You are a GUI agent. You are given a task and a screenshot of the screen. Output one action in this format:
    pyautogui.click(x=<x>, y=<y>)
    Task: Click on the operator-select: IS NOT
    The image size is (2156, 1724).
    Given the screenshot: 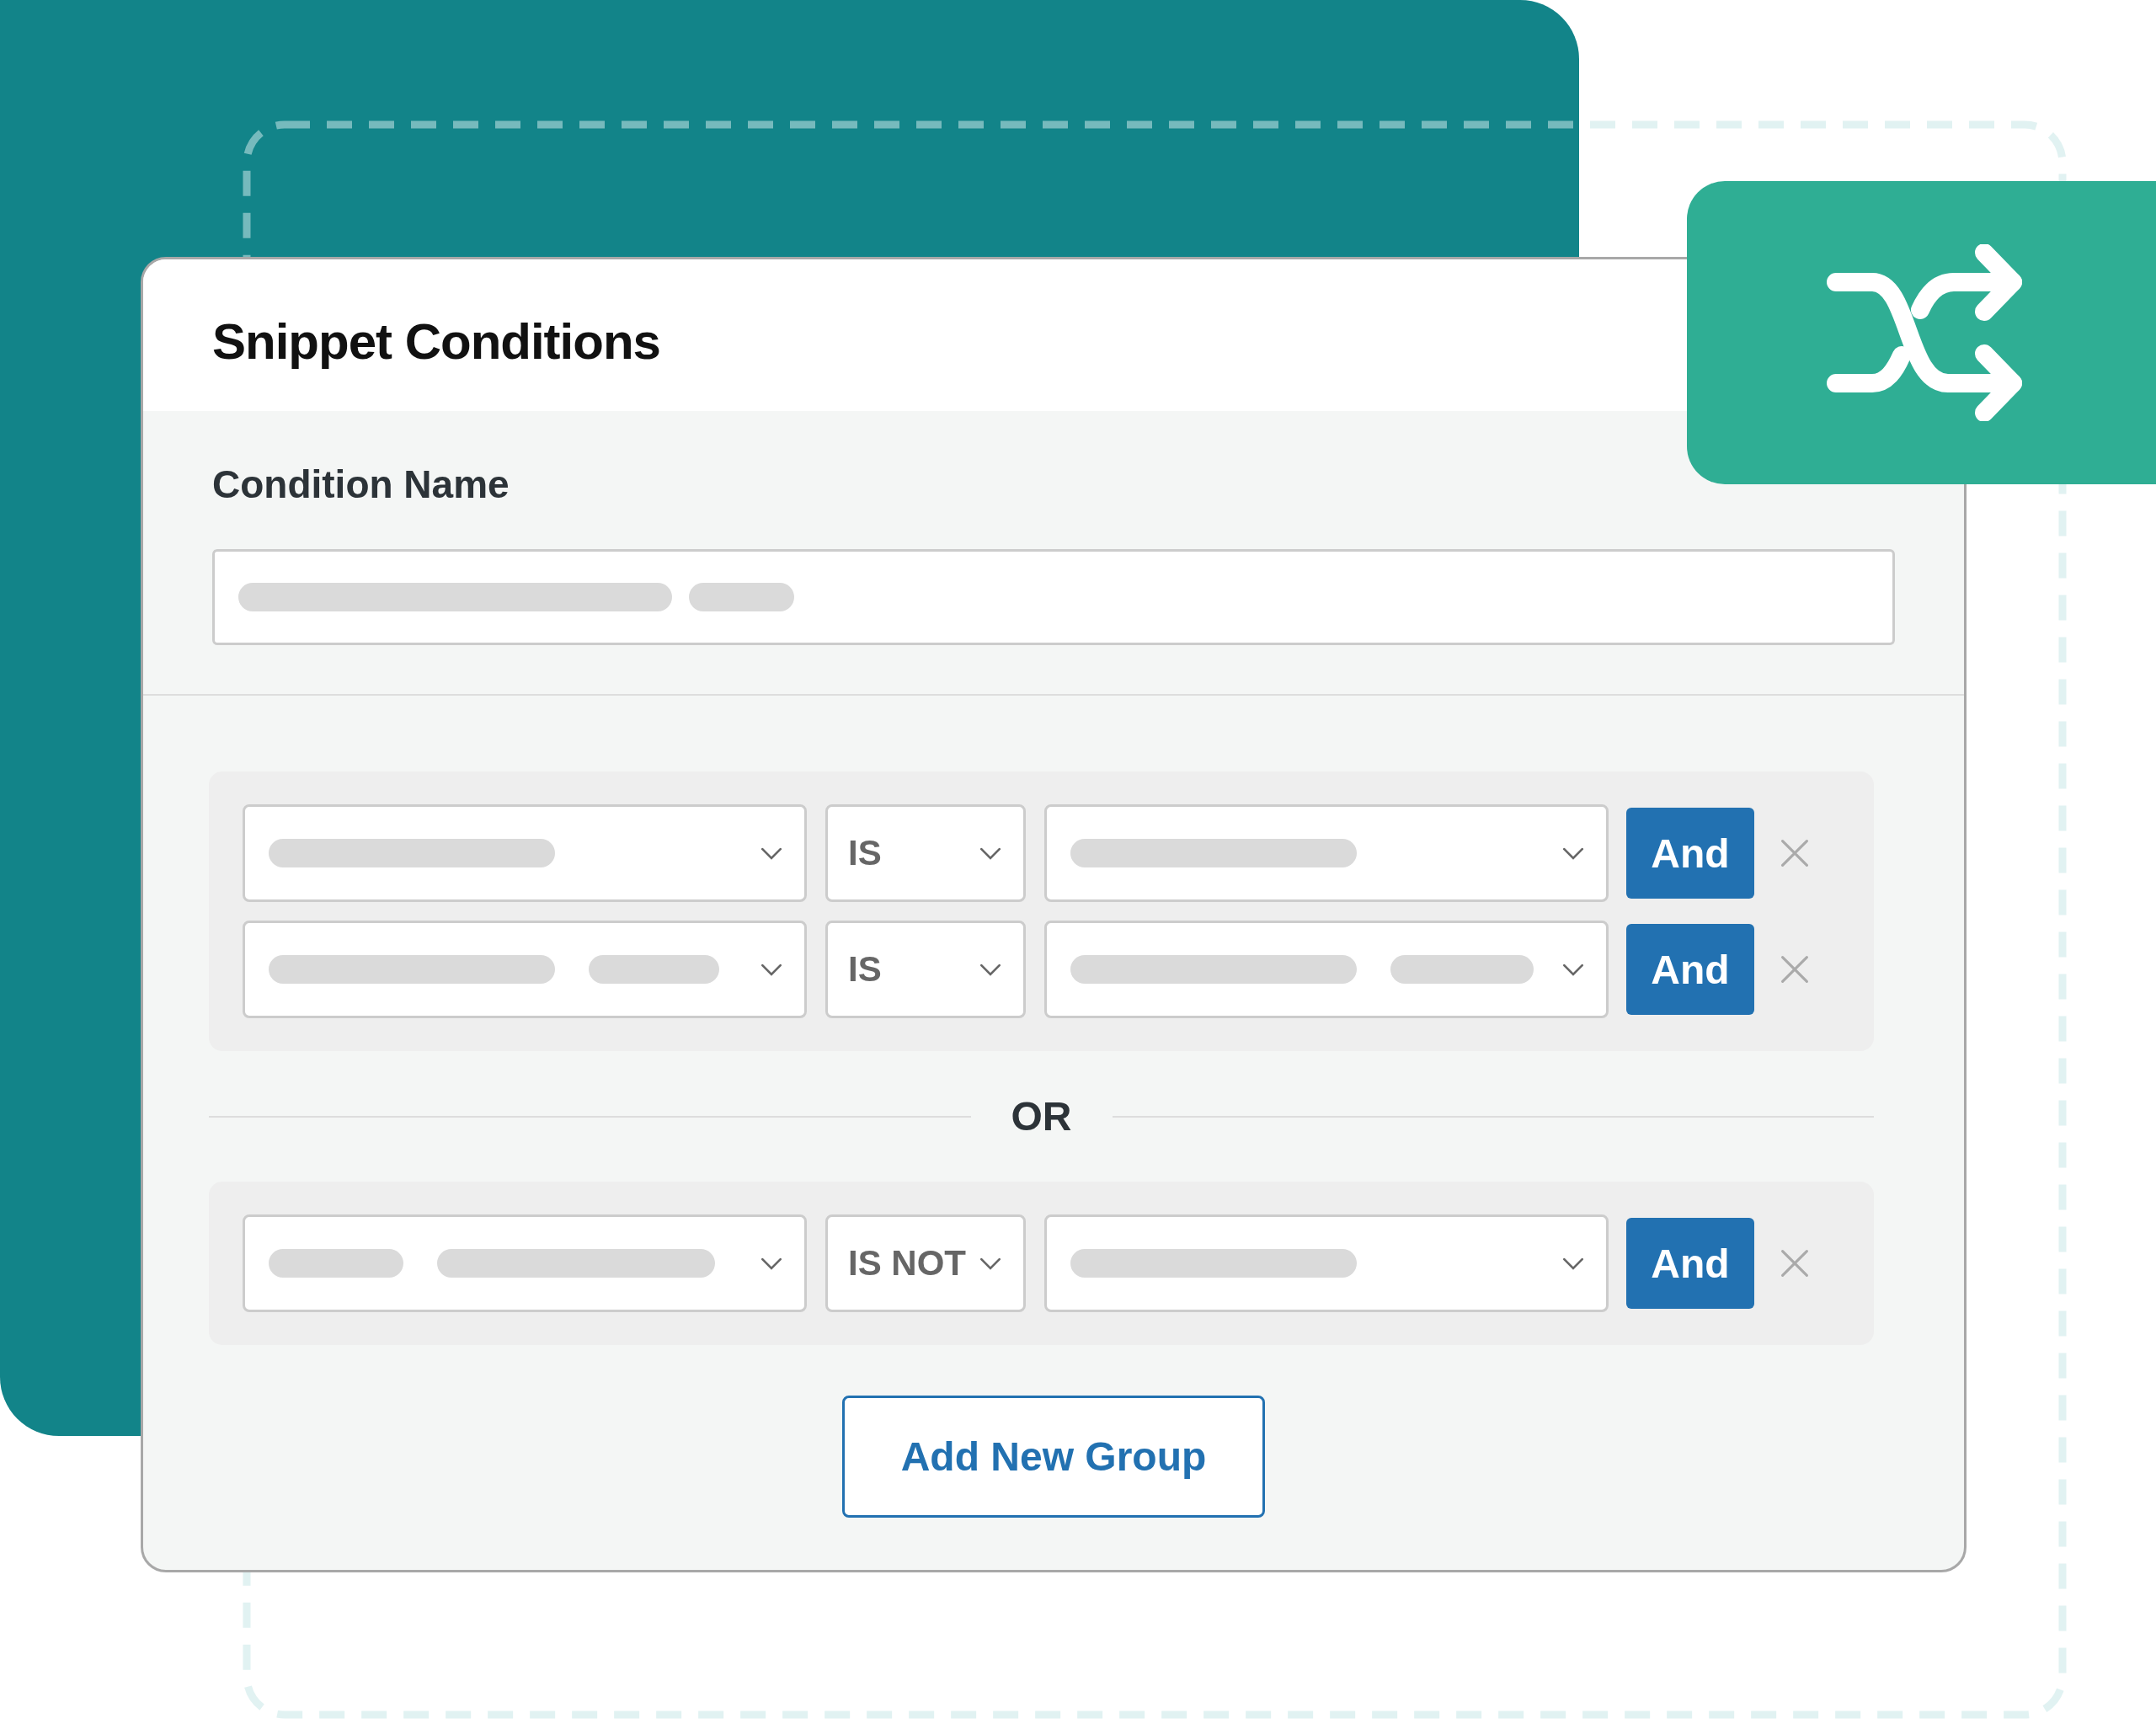 What is the action you would take?
    pyautogui.click(x=925, y=1263)
    